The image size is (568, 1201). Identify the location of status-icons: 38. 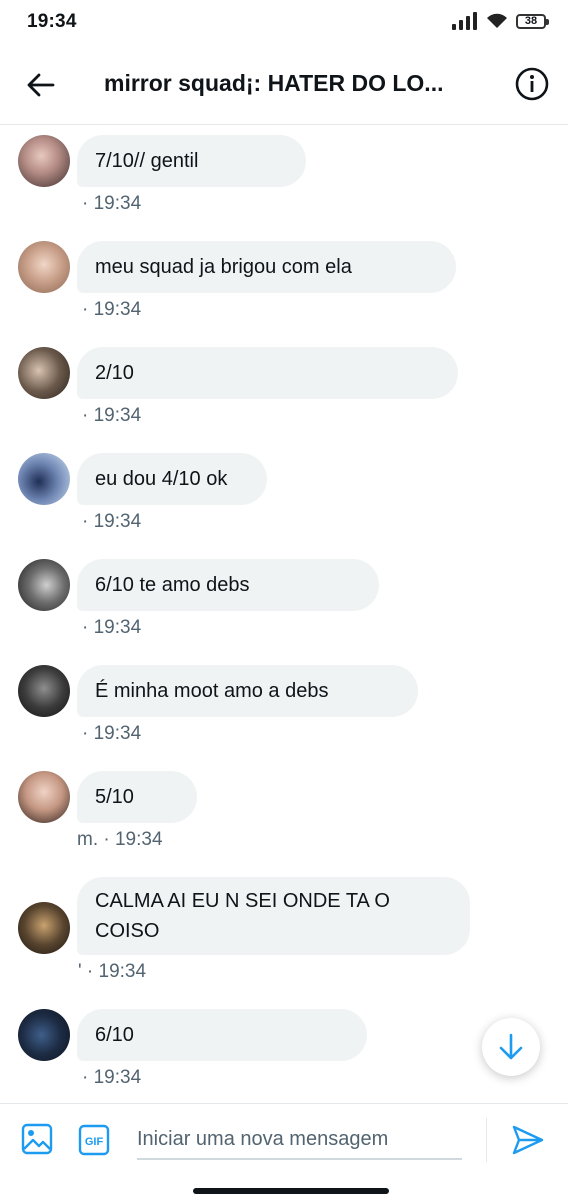
(500, 21).